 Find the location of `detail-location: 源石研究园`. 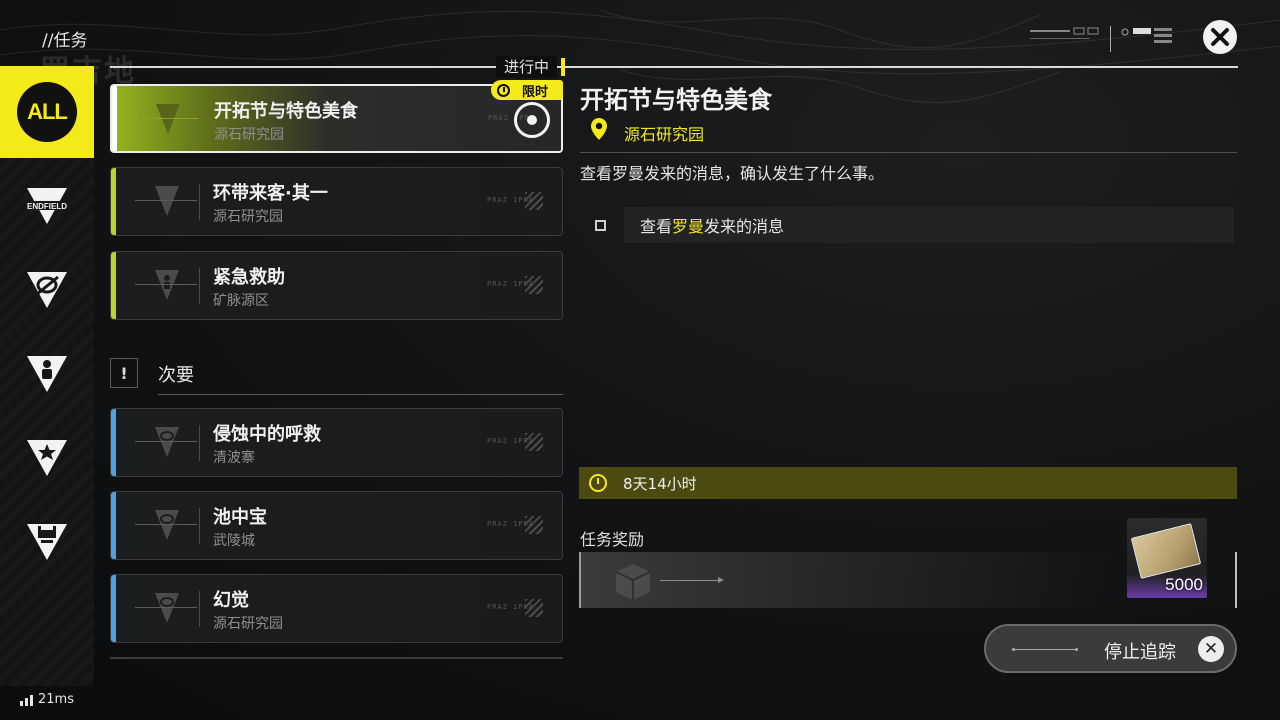

detail-location: 源石研究园 is located at coordinates (664, 134).